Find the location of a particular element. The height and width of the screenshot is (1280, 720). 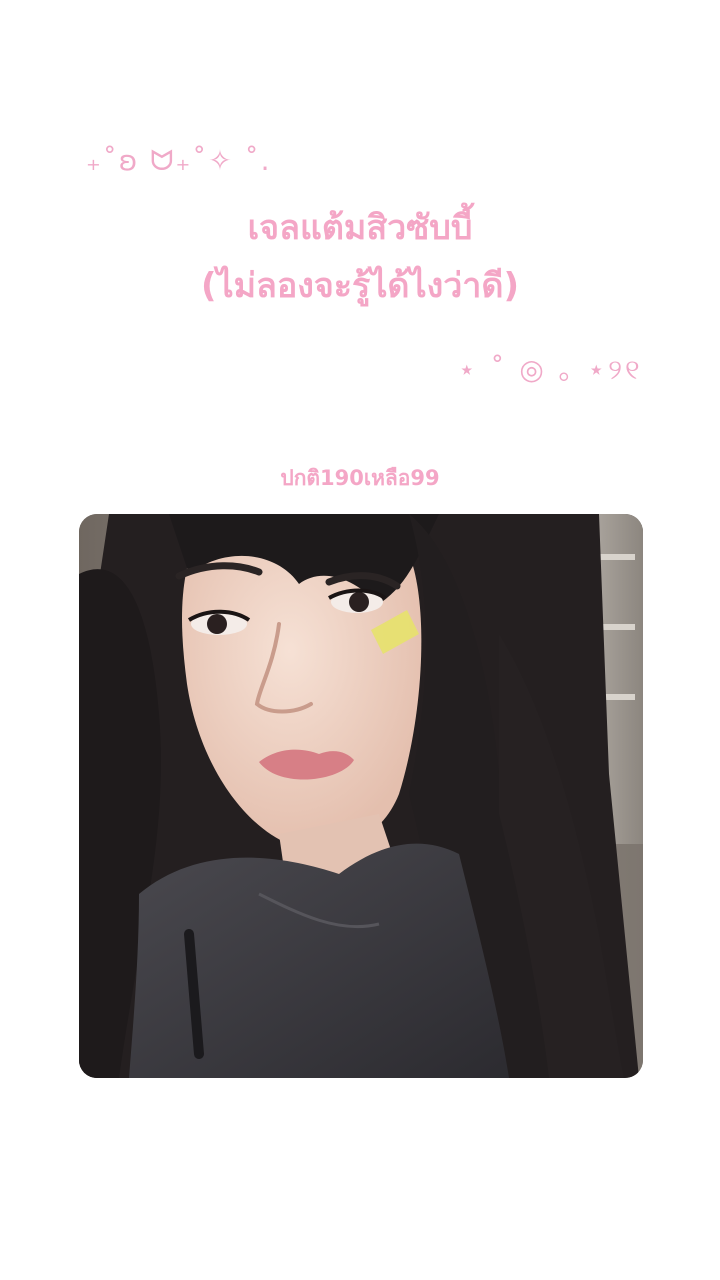

decorative-sparkles-top: ₊˚ʚ ᗢ₊˚✧ ˚. is located at coordinates (179, 160).